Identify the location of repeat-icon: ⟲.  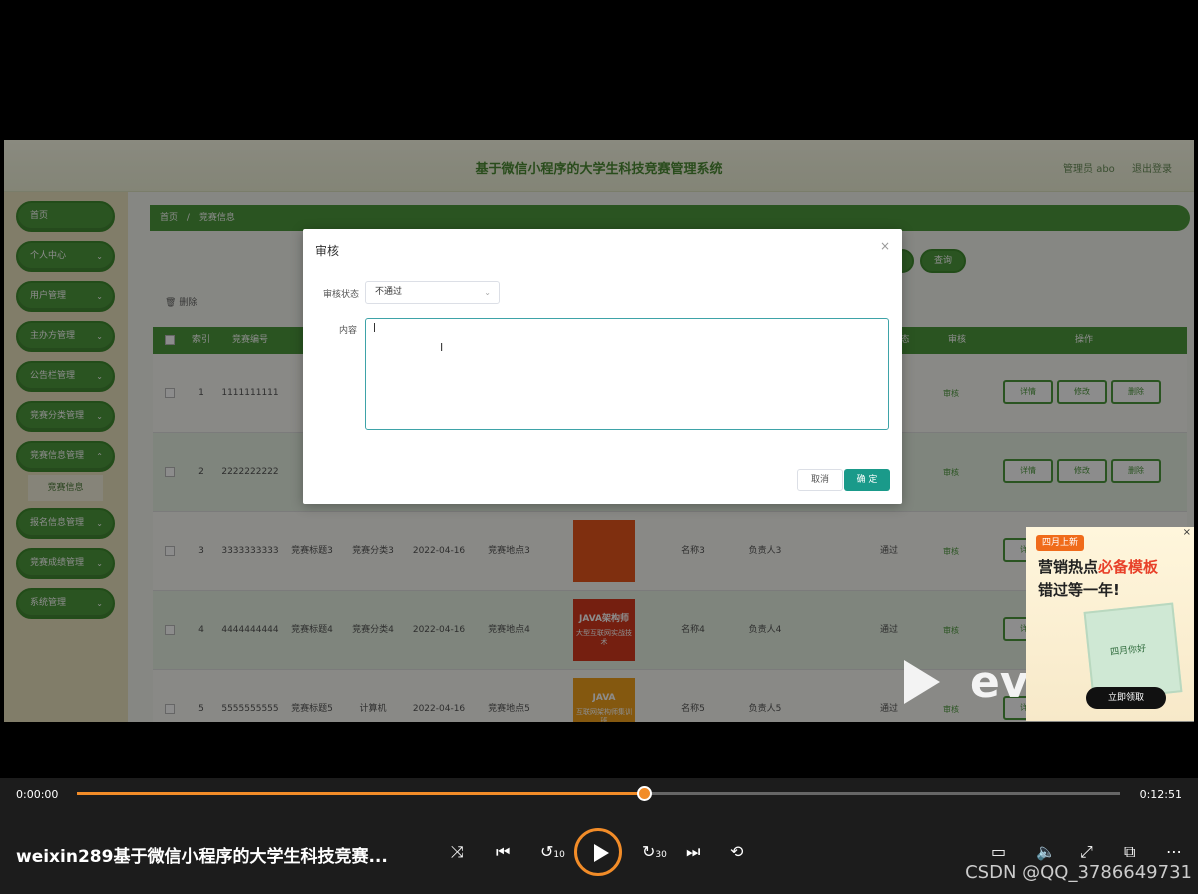
(736, 851).